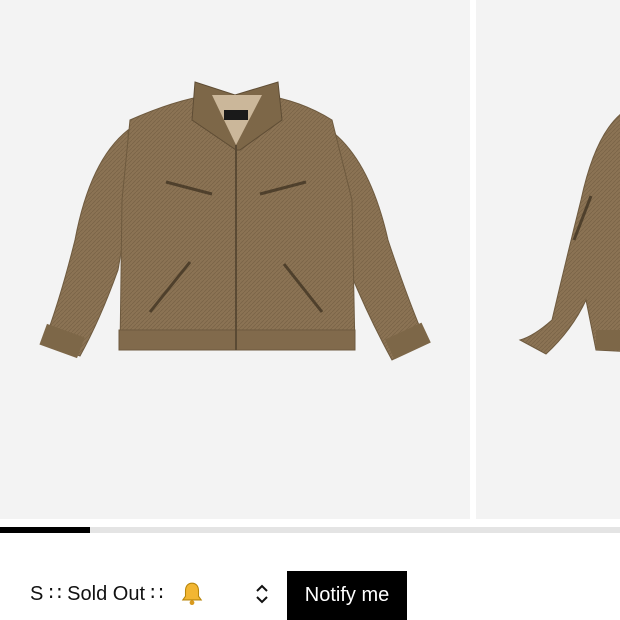 The image size is (620, 620). I want to click on chevron-updown-icon, so click(262, 594).